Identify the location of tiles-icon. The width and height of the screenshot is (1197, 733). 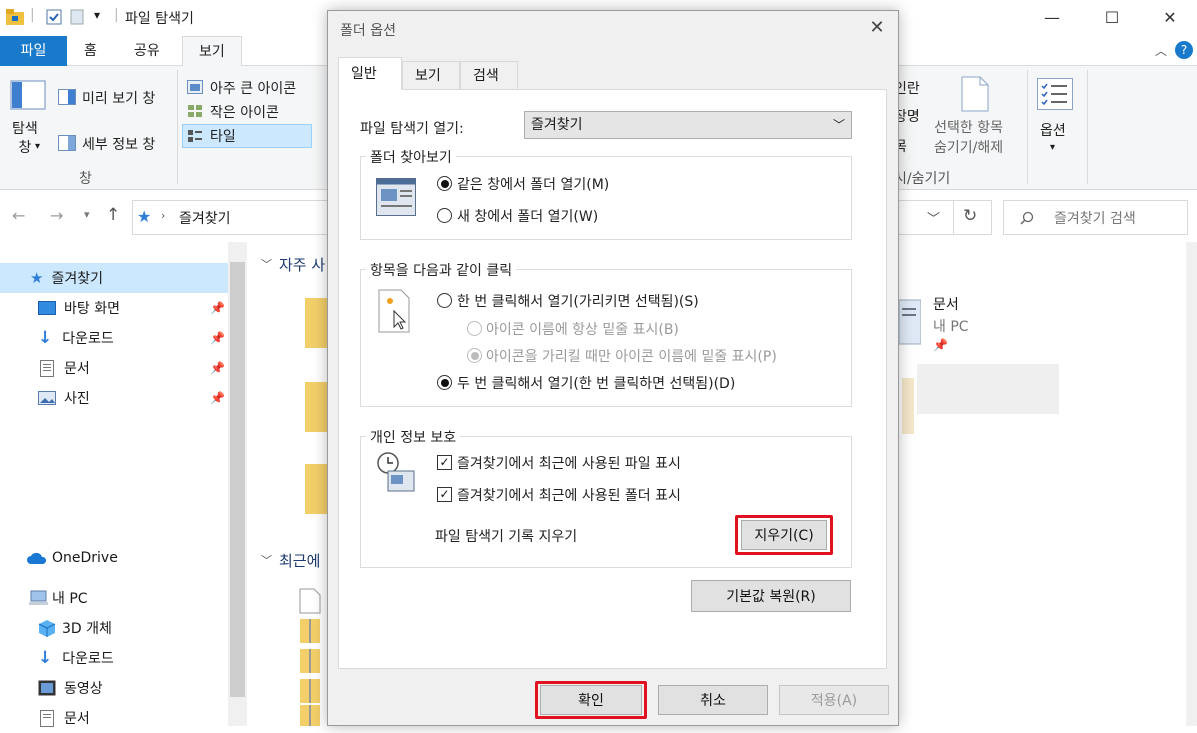
(195, 136).